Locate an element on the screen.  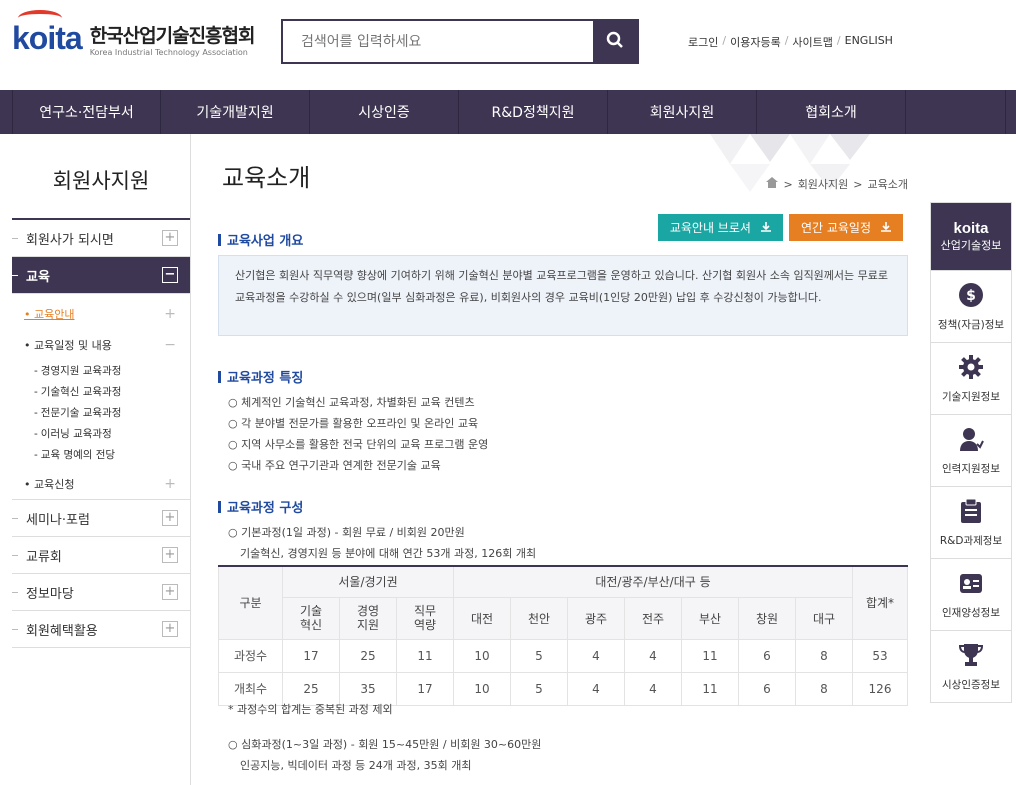
col-header-tech-innovation: 기술 혁신 is located at coordinates (311, 618).